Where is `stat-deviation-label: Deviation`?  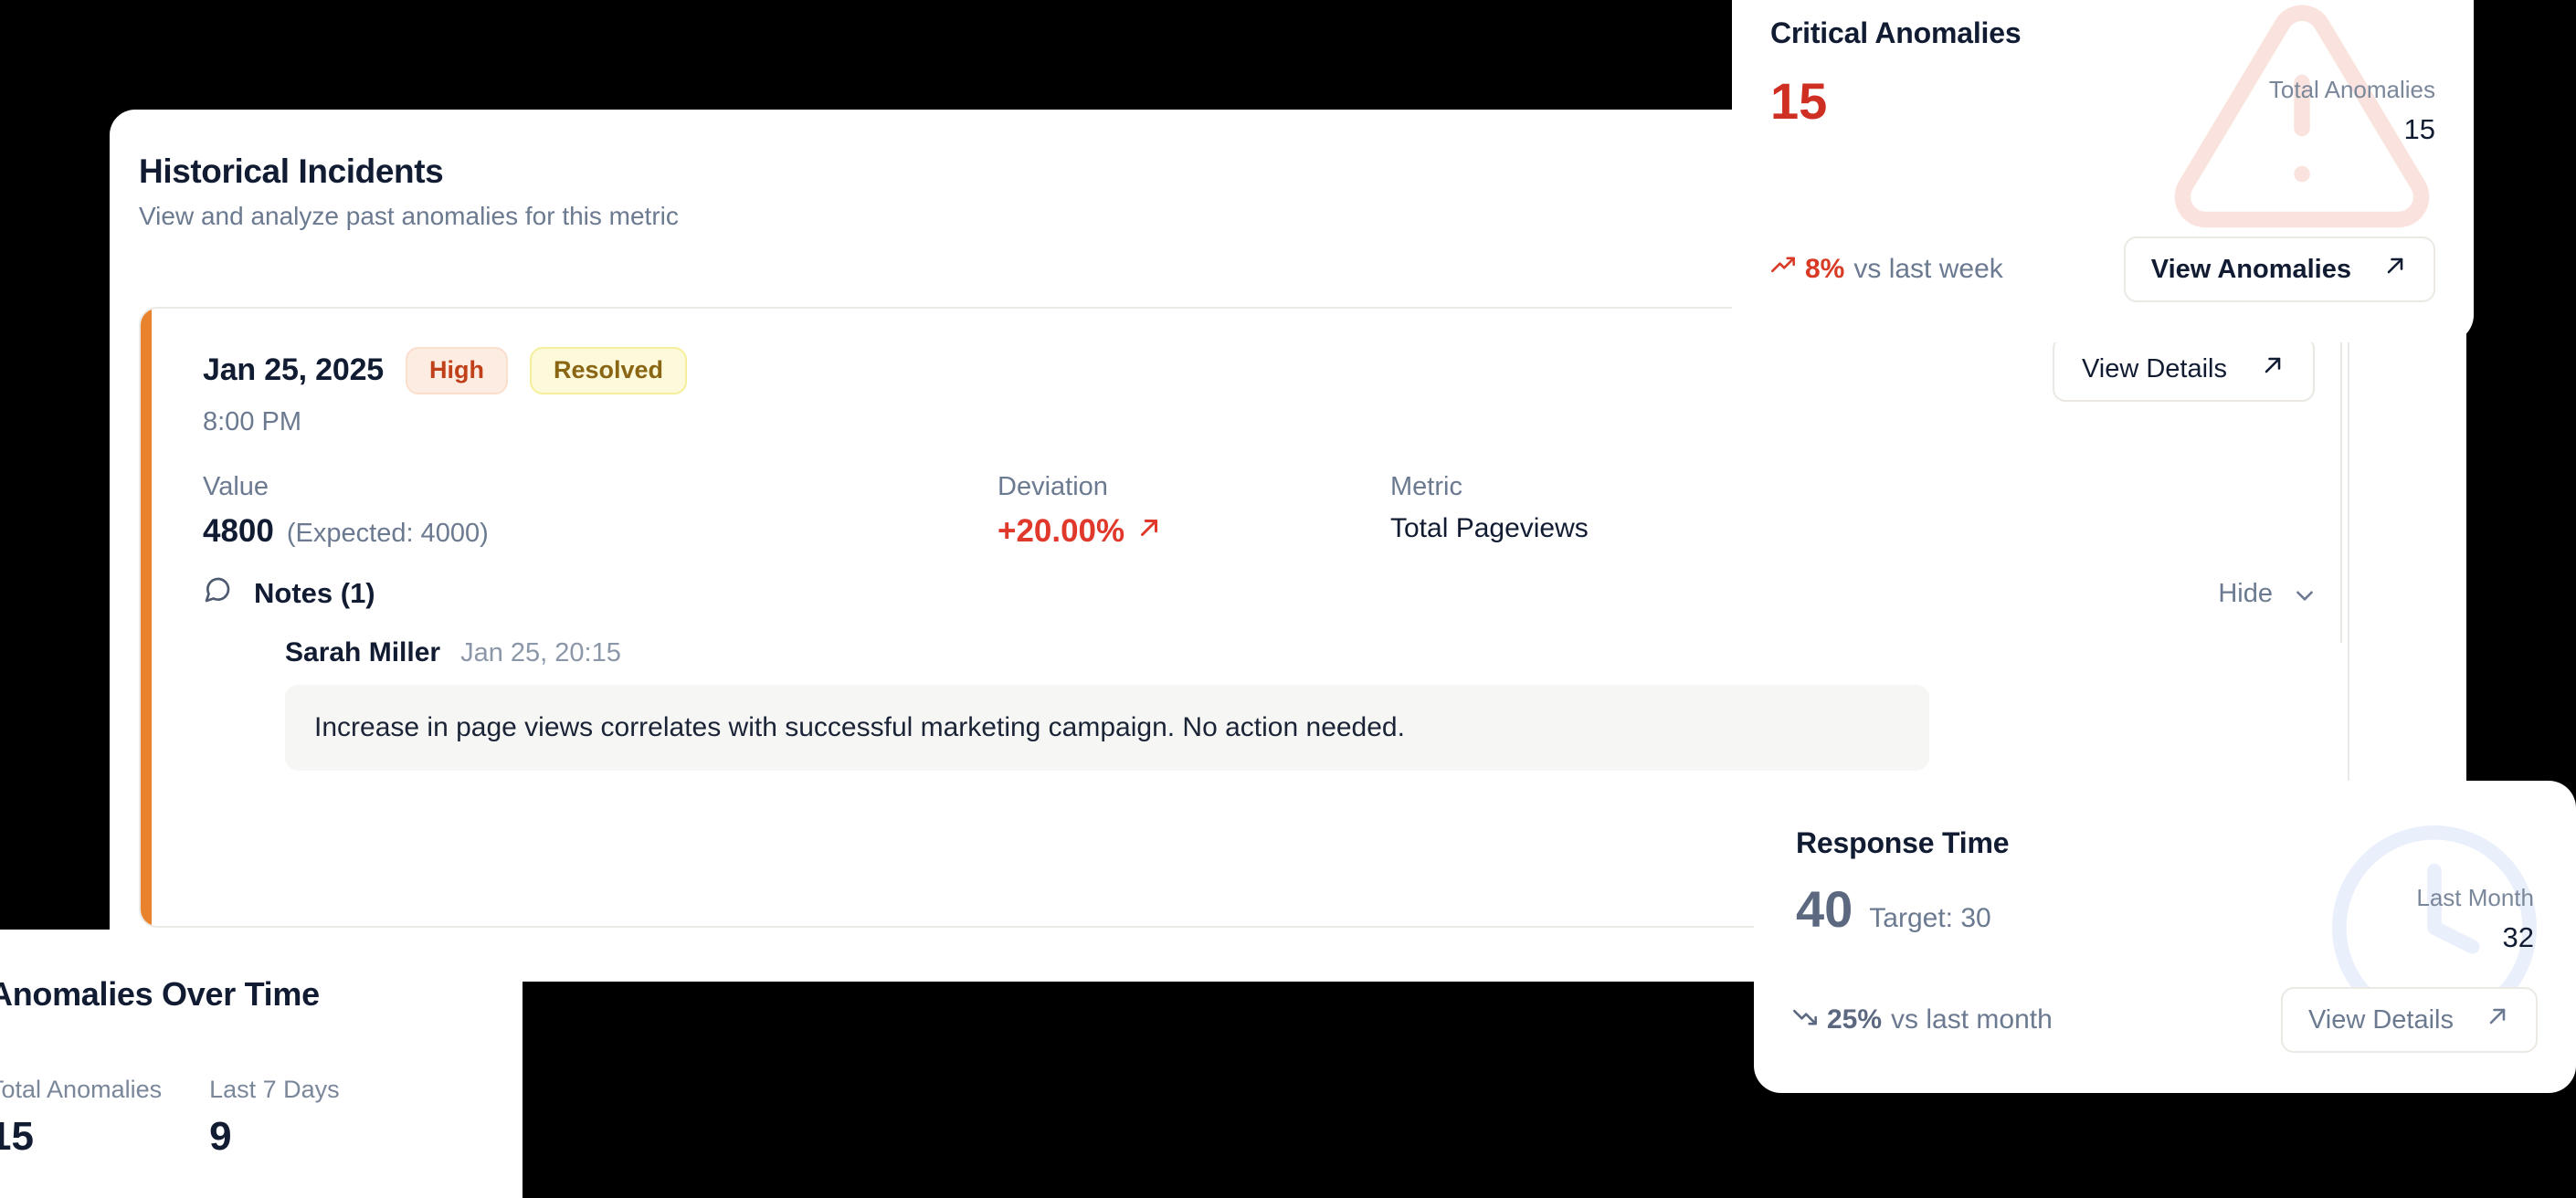
stat-deviation-label: Deviation is located at coordinates (1053, 486).